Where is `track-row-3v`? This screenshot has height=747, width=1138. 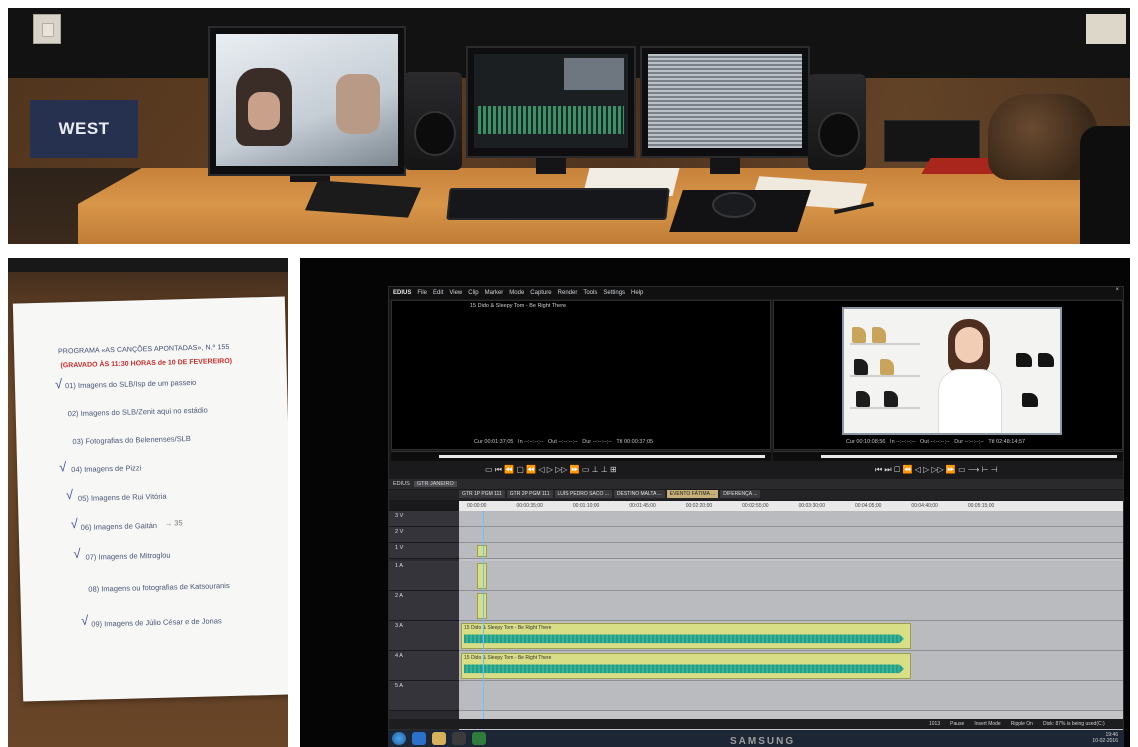 track-row-3v is located at coordinates (791, 519).